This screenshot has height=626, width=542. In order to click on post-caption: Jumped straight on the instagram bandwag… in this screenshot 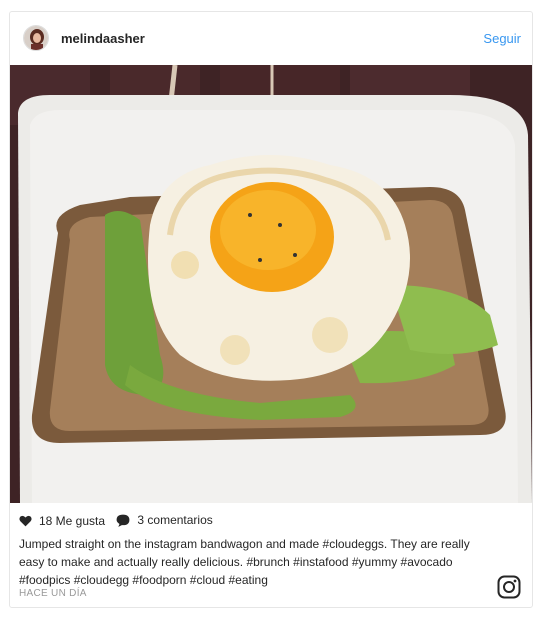, I will do `click(244, 562)`.